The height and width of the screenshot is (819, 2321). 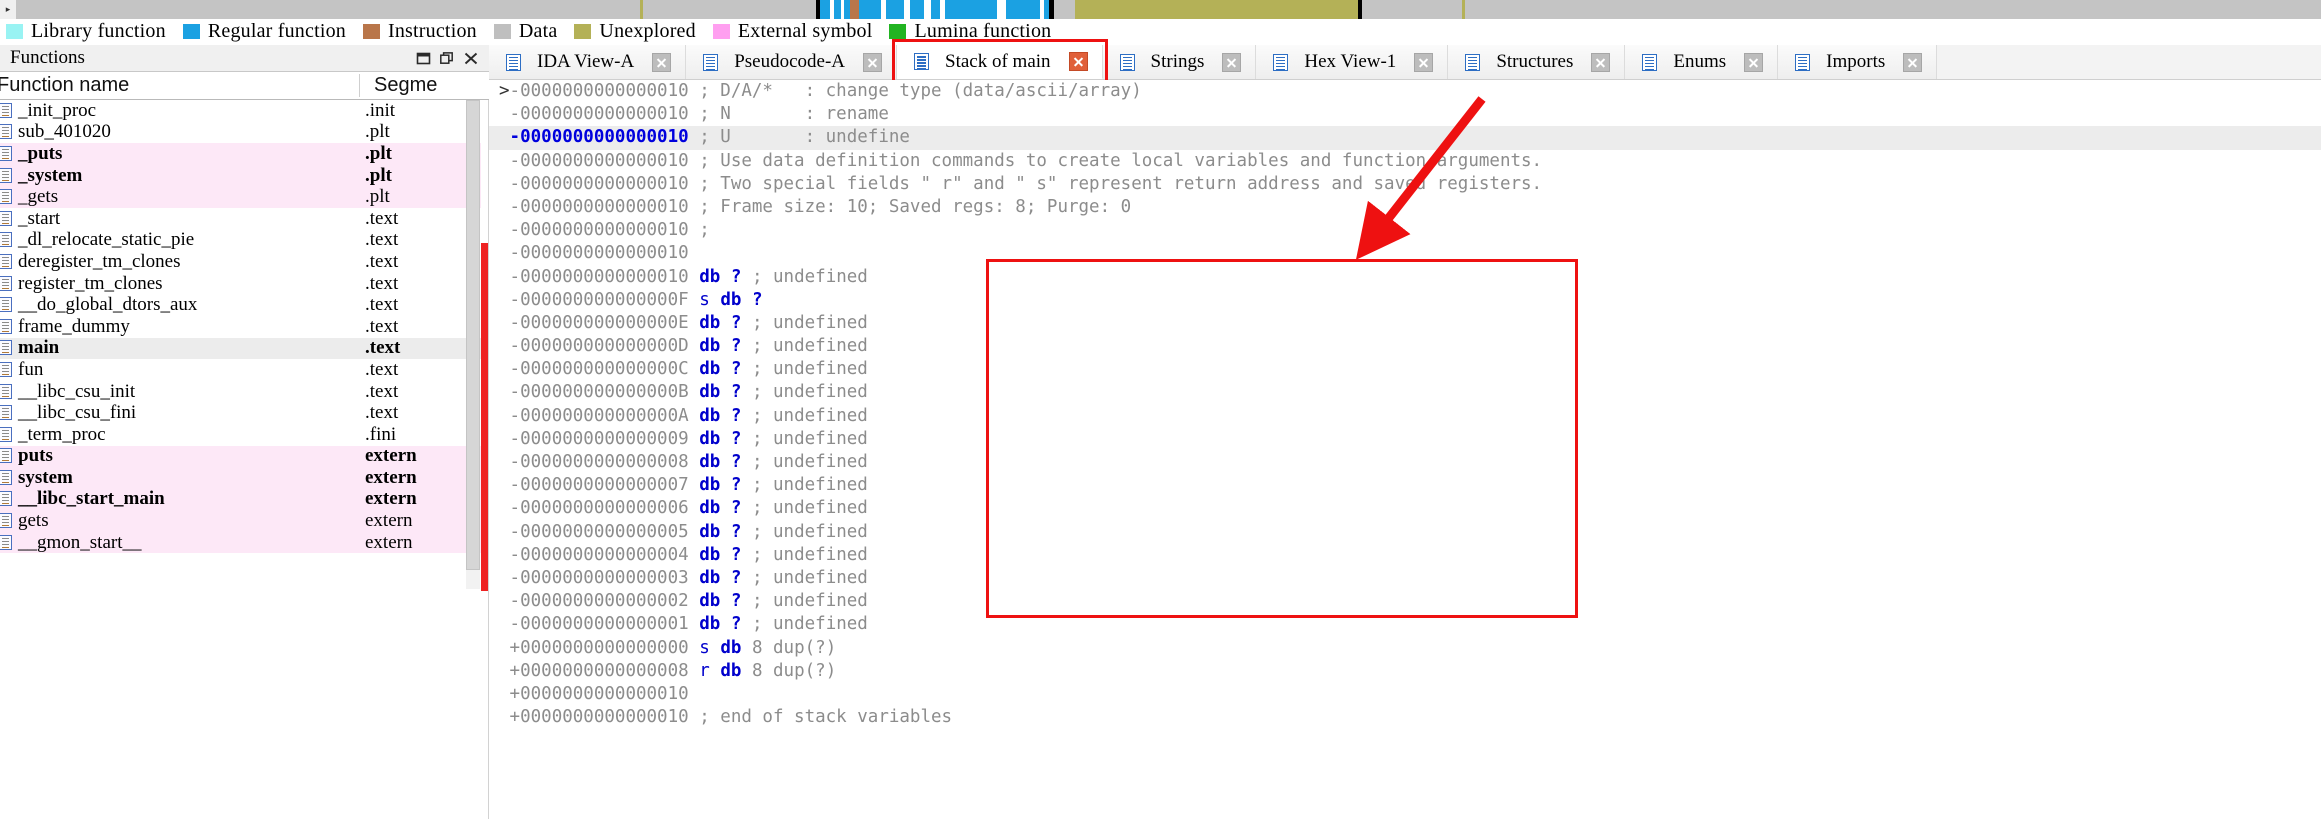 I want to click on tab-ida-view-a: IDA View-A, so click(x=588, y=62).